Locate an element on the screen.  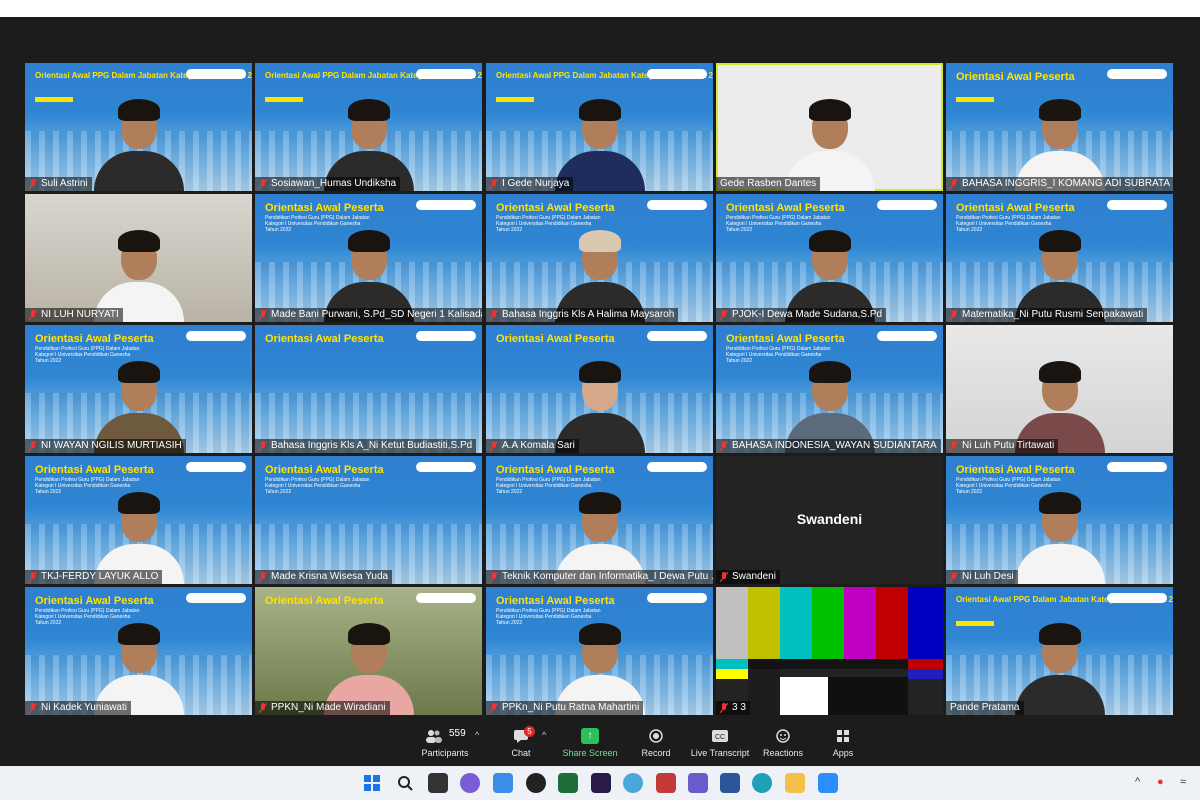
participant-name: Swandeni is located at coordinates (748, 577).